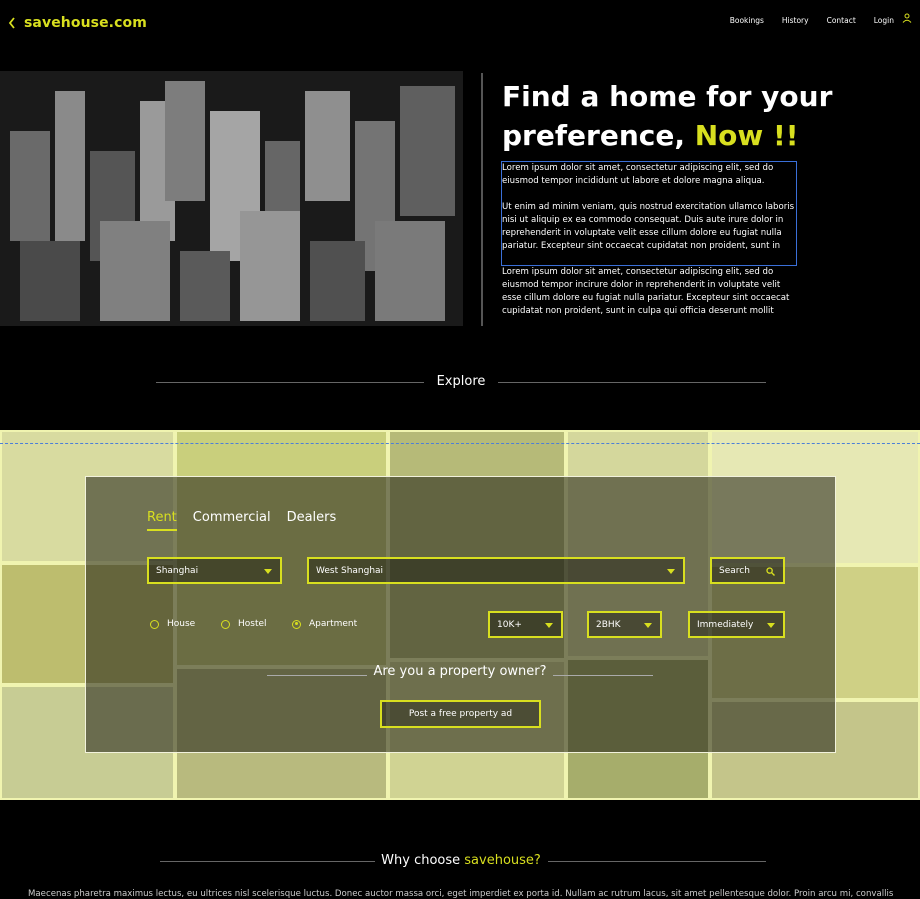 Image resolution: width=920 pixels, height=899 pixels. Describe the element at coordinates (461, 381) in the screenshot. I see `explore-heading: Explore` at that location.